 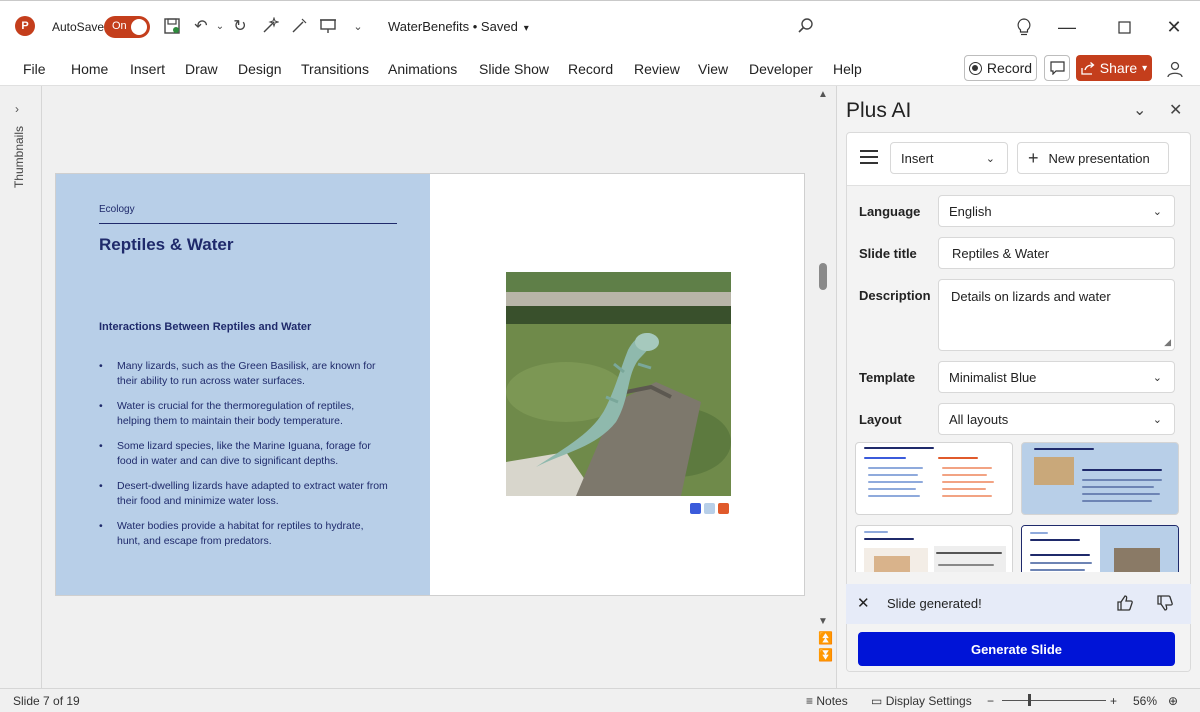 What do you see at coordinates (657, 69) in the screenshot?
I see `tab-review: Review` at bounding box center [657, 69].